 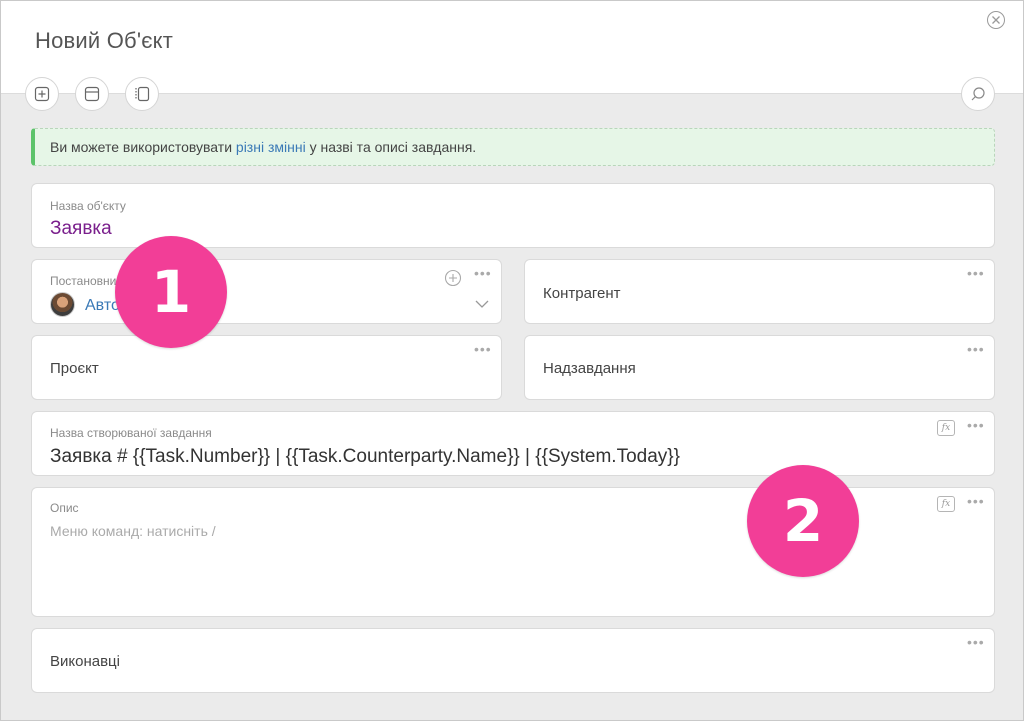 I want to click on search-icon, so click(x=978, y=94).